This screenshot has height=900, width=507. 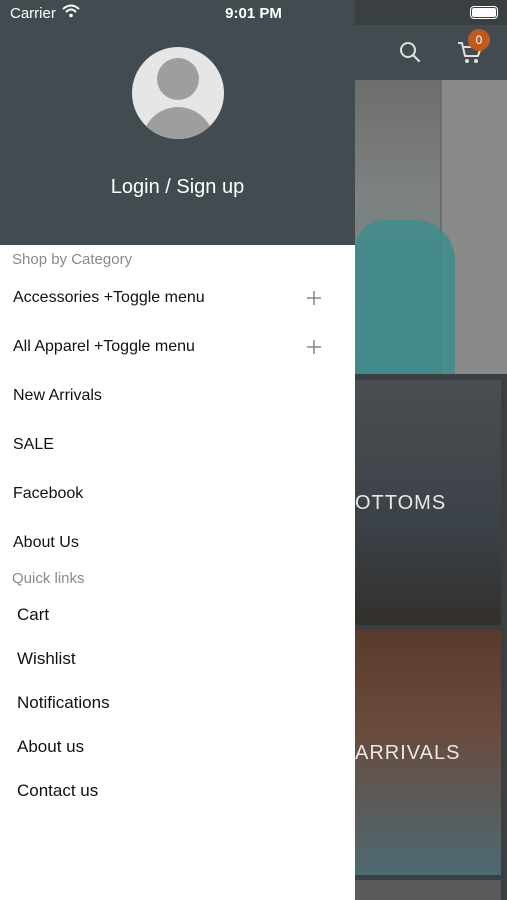 I want to click on category-tile-bottoms: OTTOMS, so click(x=428, y=502).